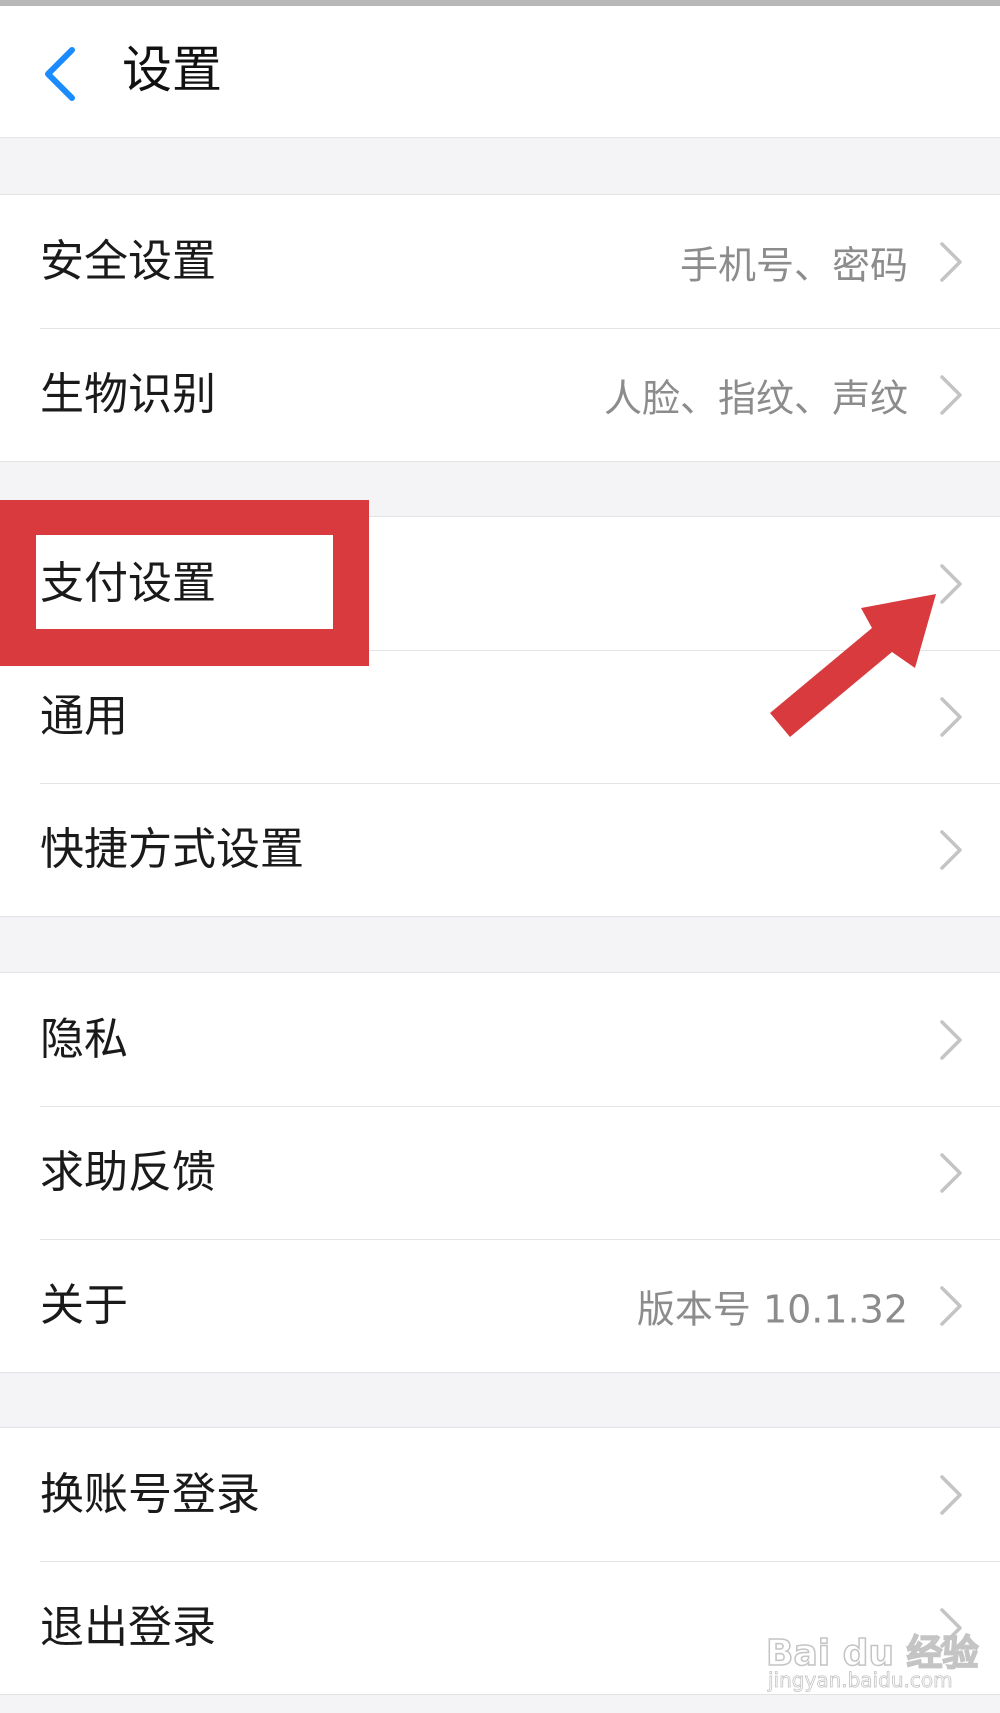 The height and width of the screenshot is (1713, 1000). Describe the element at coordinates (128, 1627) in the screenshot. I see `settings-item-label: 退出登录` at that location.